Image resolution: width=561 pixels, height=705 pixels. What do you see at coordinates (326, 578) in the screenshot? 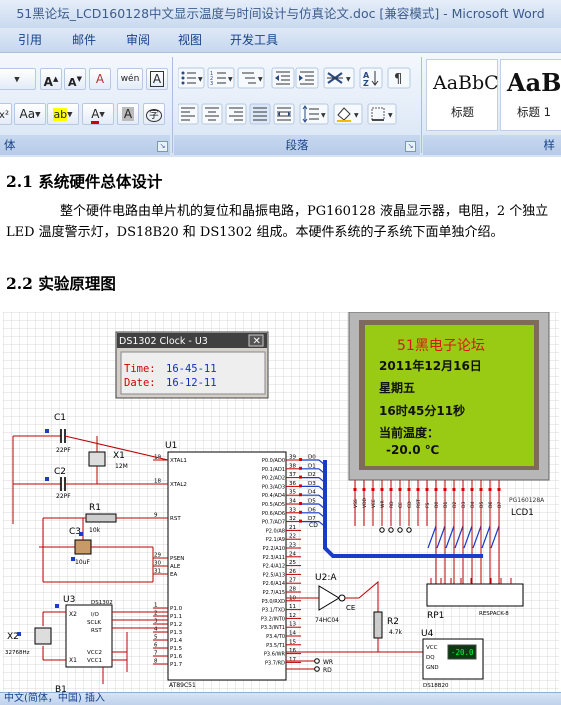
I see `u2-label: U2:A` at bounding box center [326, 578].